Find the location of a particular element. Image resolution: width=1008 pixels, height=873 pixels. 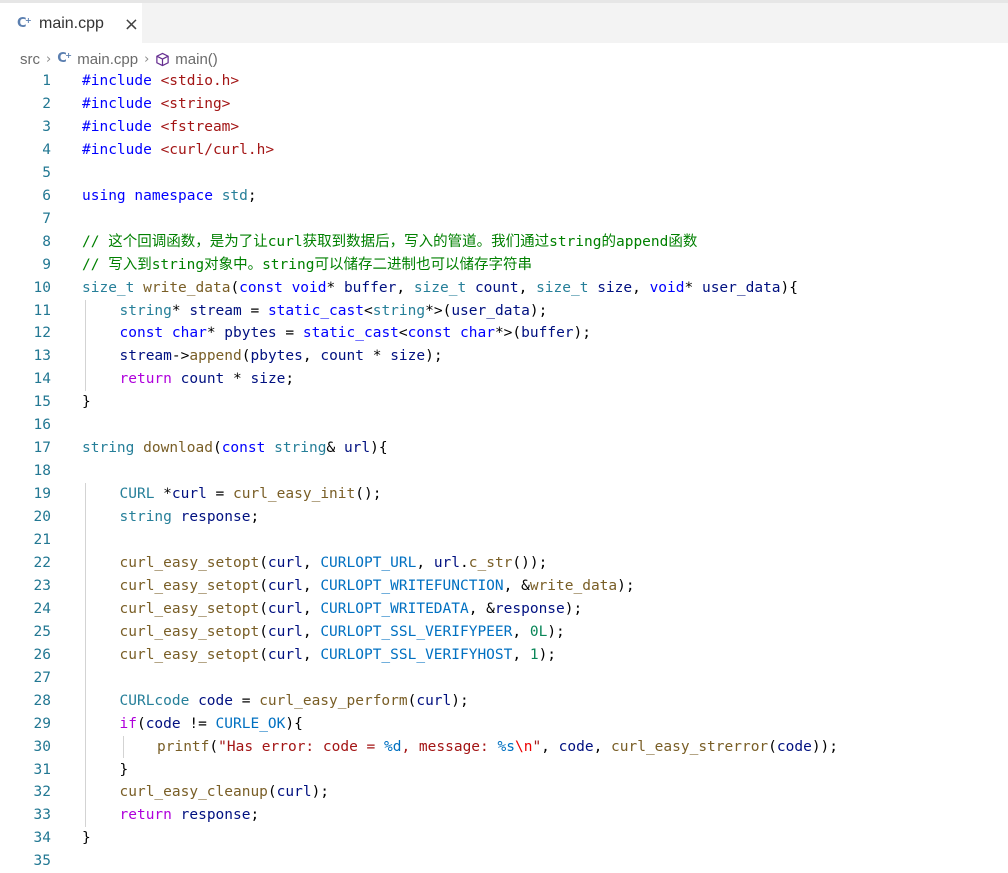

breadcrumb: src › C + main.cpp › main() is located at coordinates (119, 59).